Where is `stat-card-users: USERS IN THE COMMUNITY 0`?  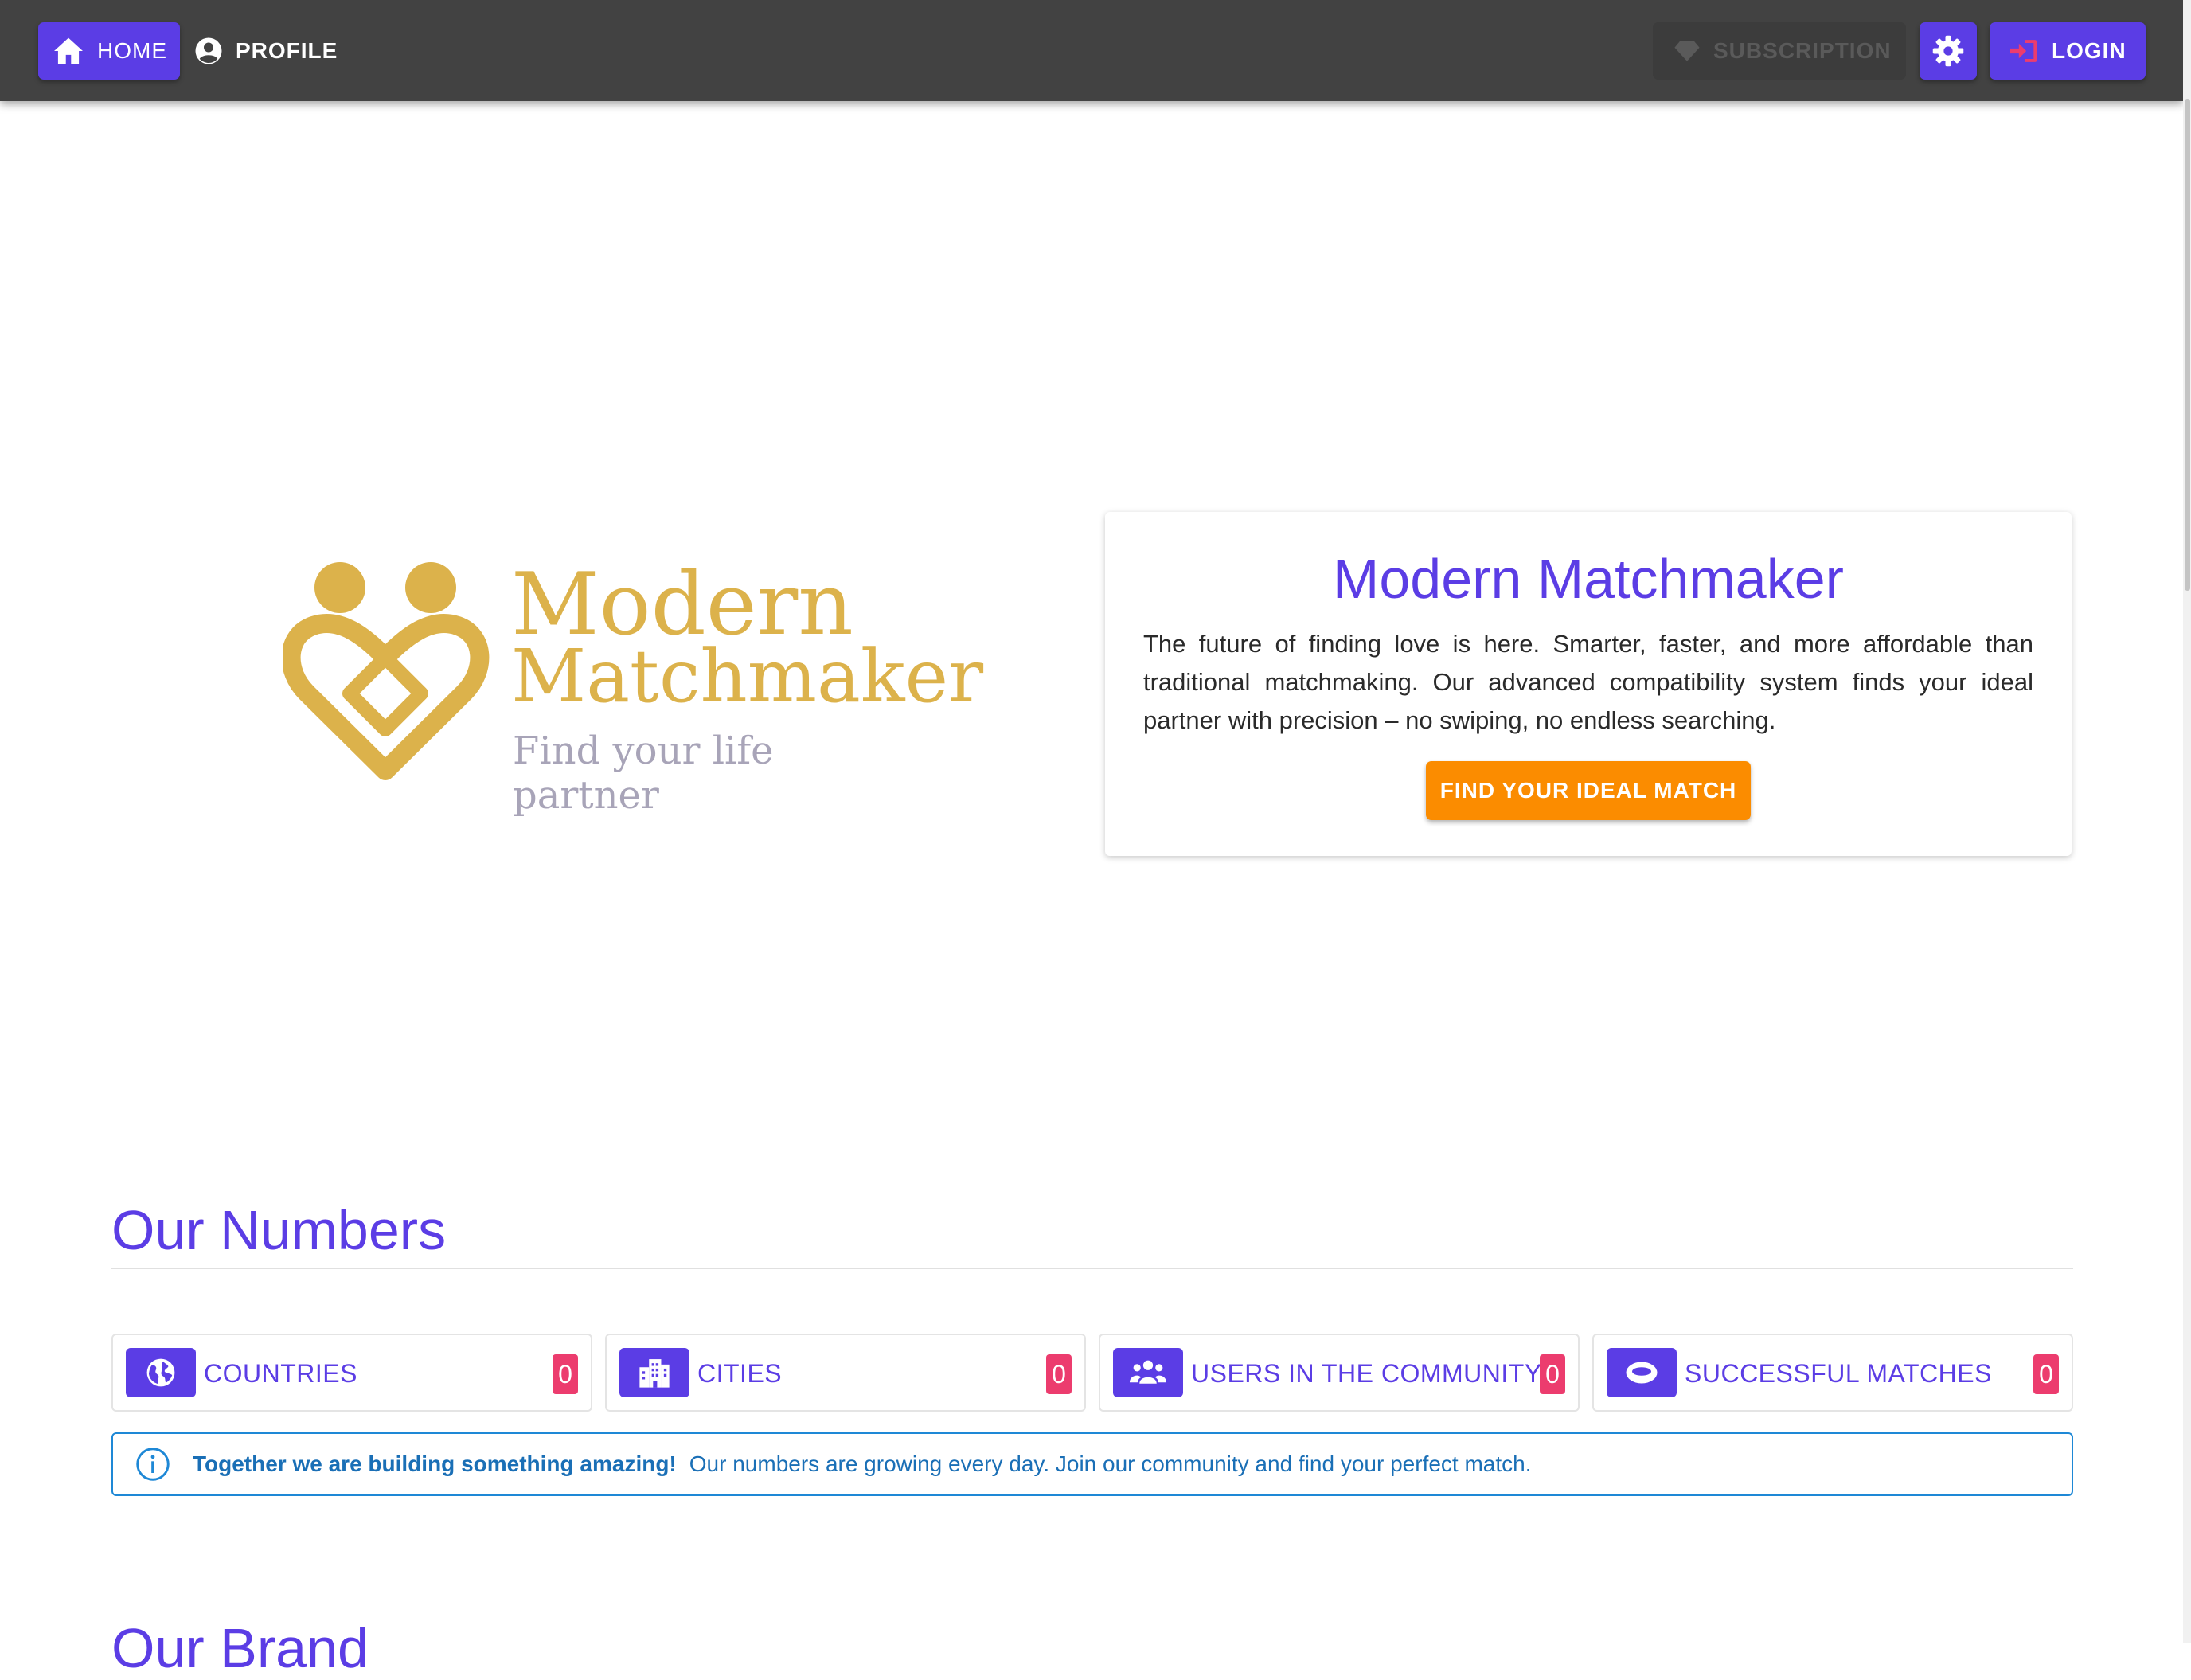
stat-card-users: USERS IN THE COMMUNITY 0 is located at coordinates (1339, 1373).